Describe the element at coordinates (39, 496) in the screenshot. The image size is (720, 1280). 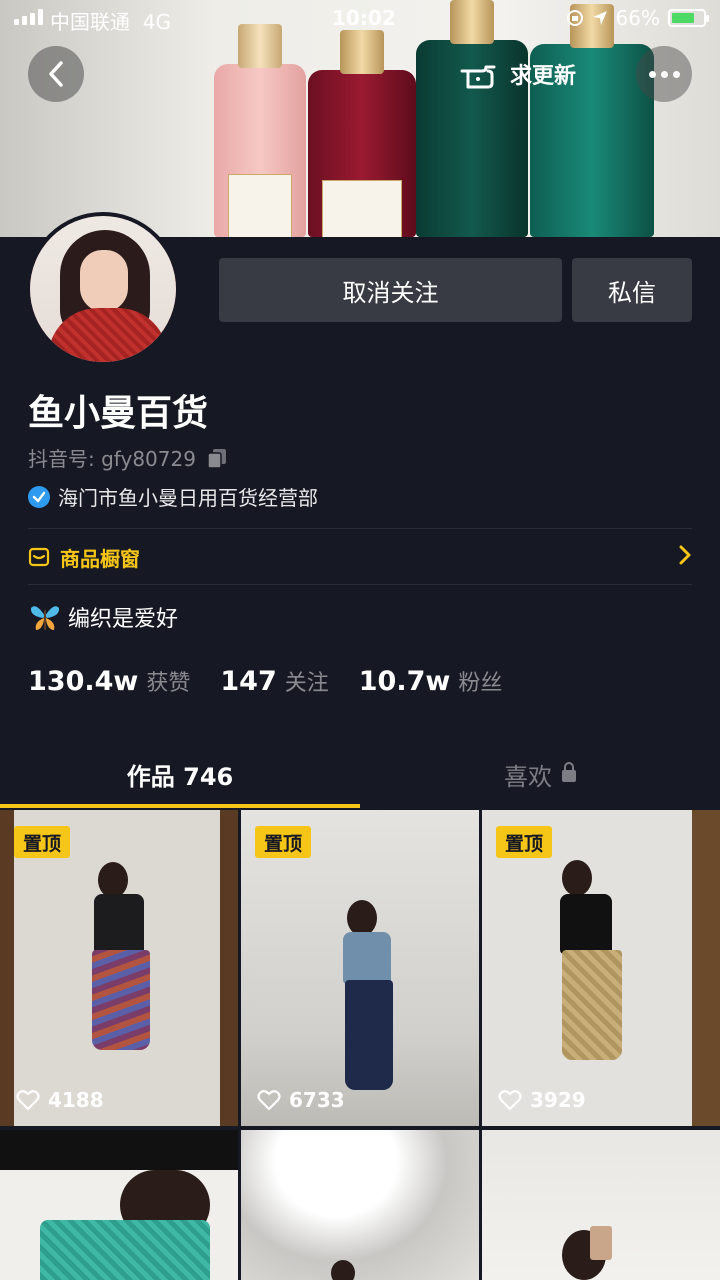
I see `verified-badge-icon` at that location.